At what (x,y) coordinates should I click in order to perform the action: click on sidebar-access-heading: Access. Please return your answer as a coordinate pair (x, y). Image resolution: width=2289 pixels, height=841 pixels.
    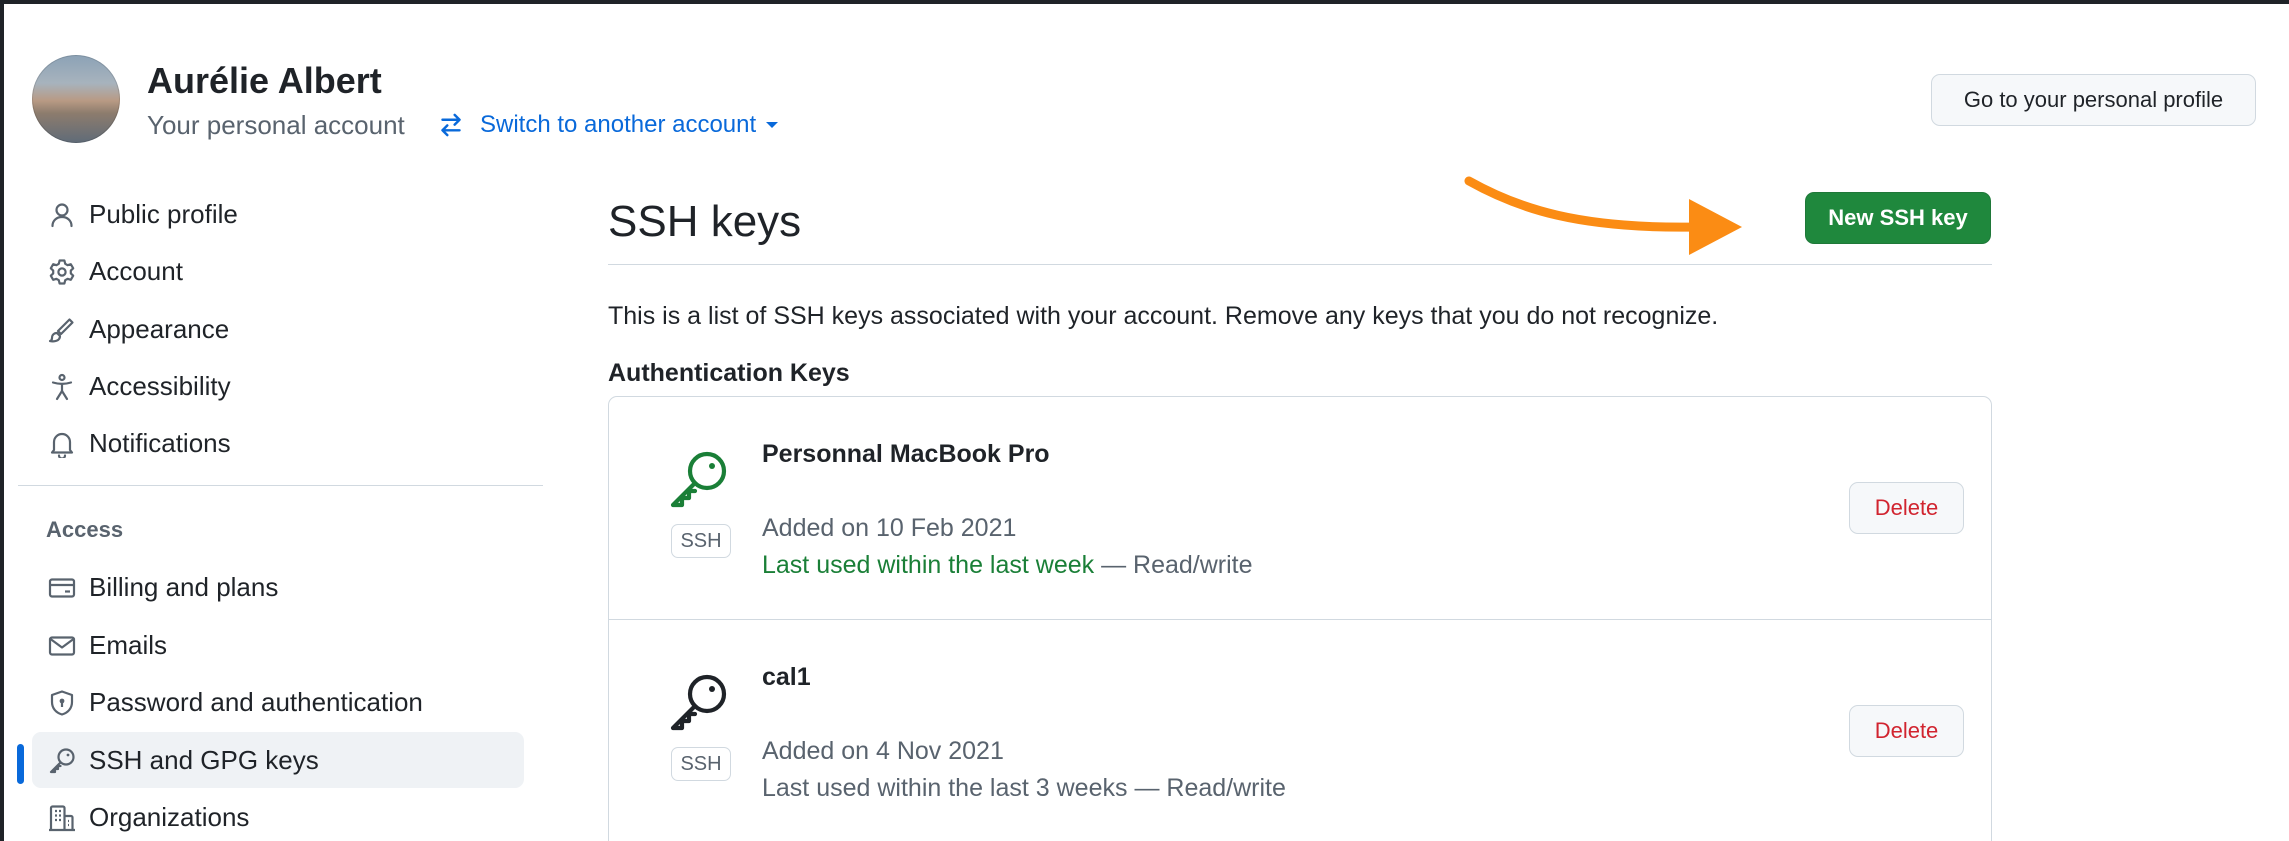
    Looking at the image, I should click on (85, 529).